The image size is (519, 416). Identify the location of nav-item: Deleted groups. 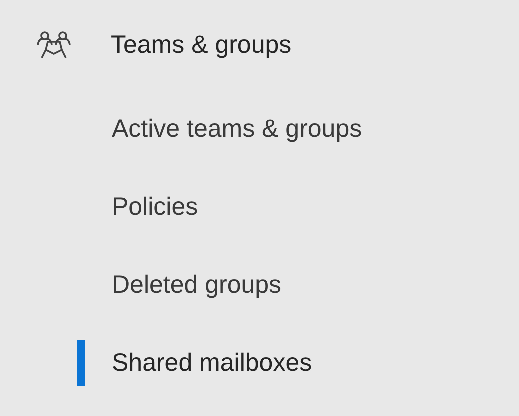
(197, 285).